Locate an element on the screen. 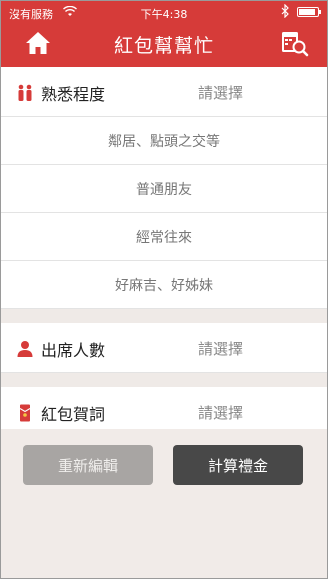 This screenshot has width=328, height=579. attendees-row: 出席人數 請選擇 is located at coordinates (164, 348).